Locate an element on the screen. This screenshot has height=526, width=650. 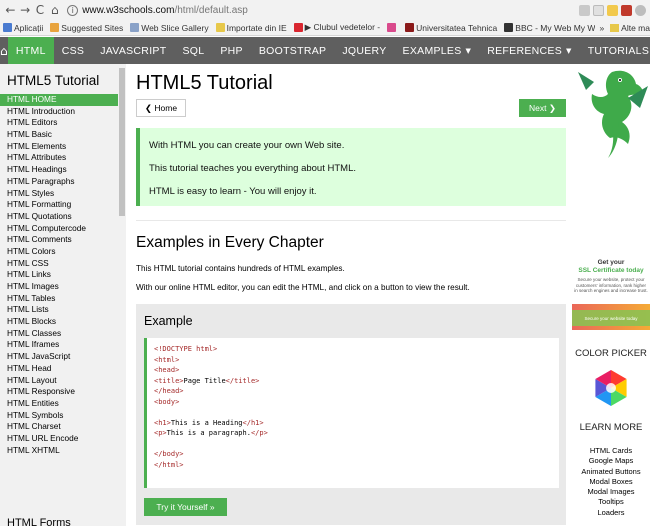
nav-bootstrap: BOOTSTRAP is located at coordinates (292, 50).